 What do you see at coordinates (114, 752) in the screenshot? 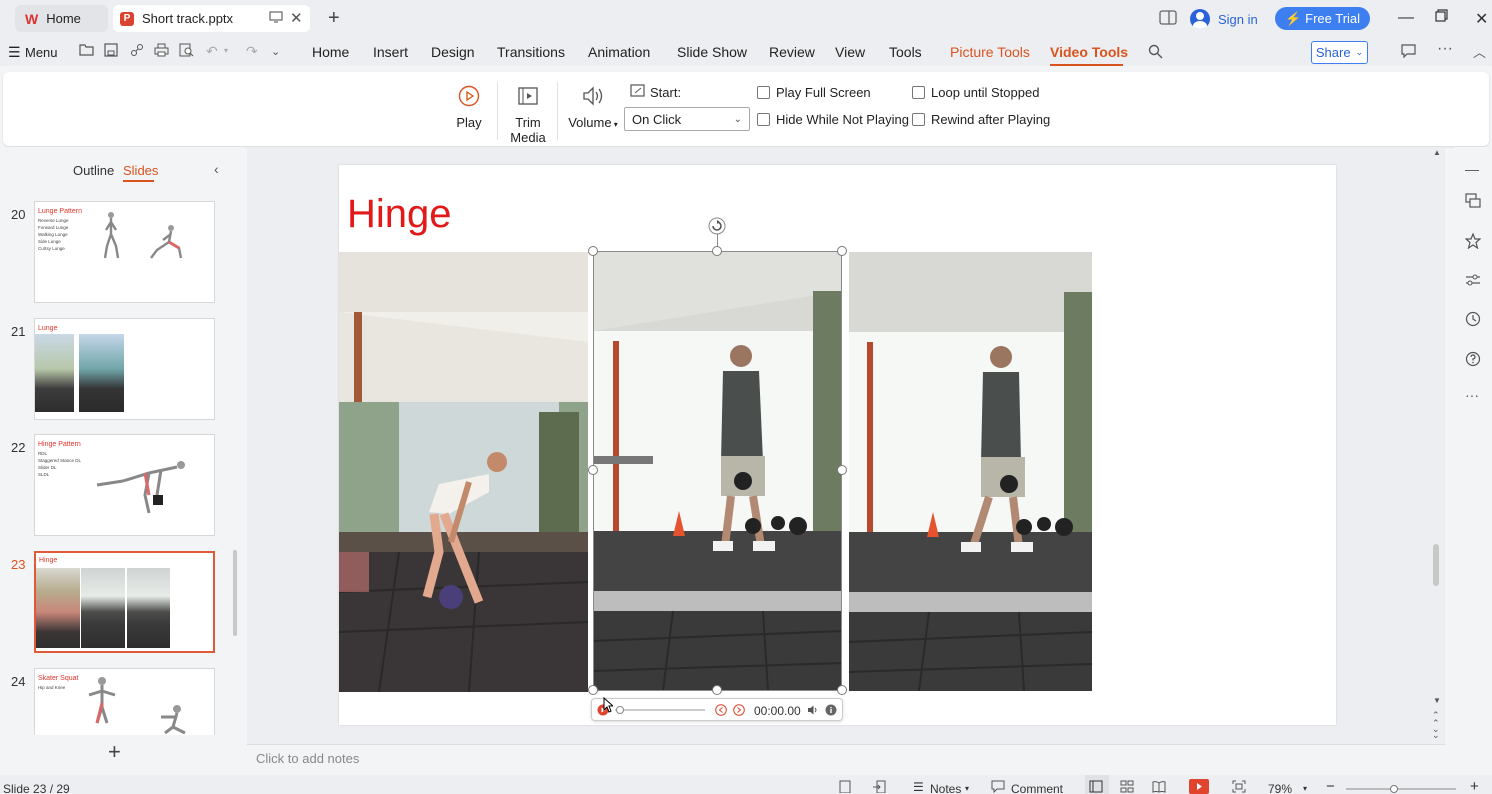
I see `add-slide-plus-icon: +` at bounding box center [114, 752].